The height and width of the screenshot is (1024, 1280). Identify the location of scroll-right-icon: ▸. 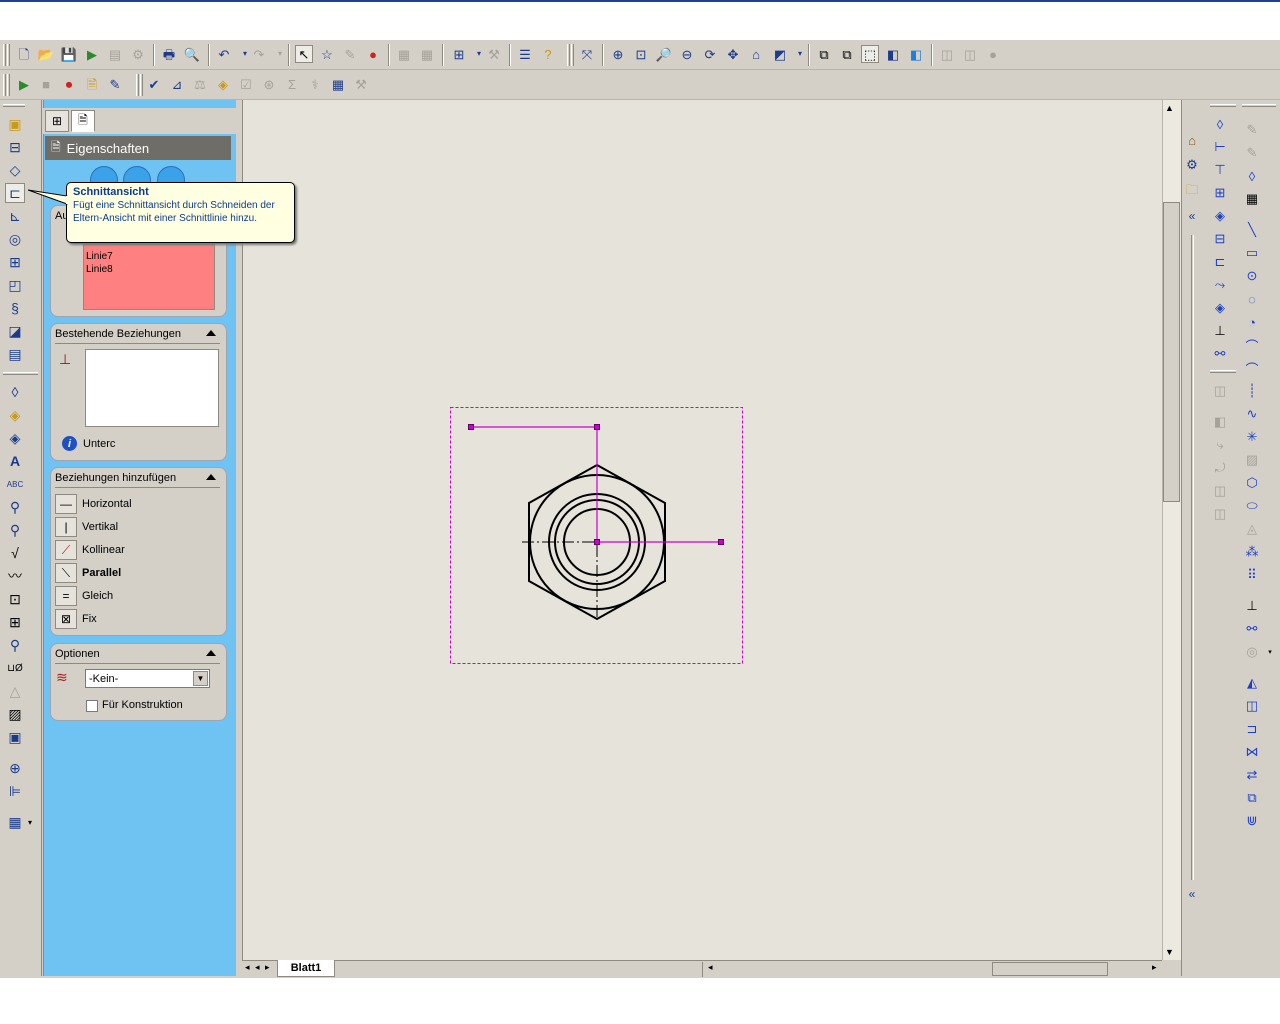
(1154, 967).